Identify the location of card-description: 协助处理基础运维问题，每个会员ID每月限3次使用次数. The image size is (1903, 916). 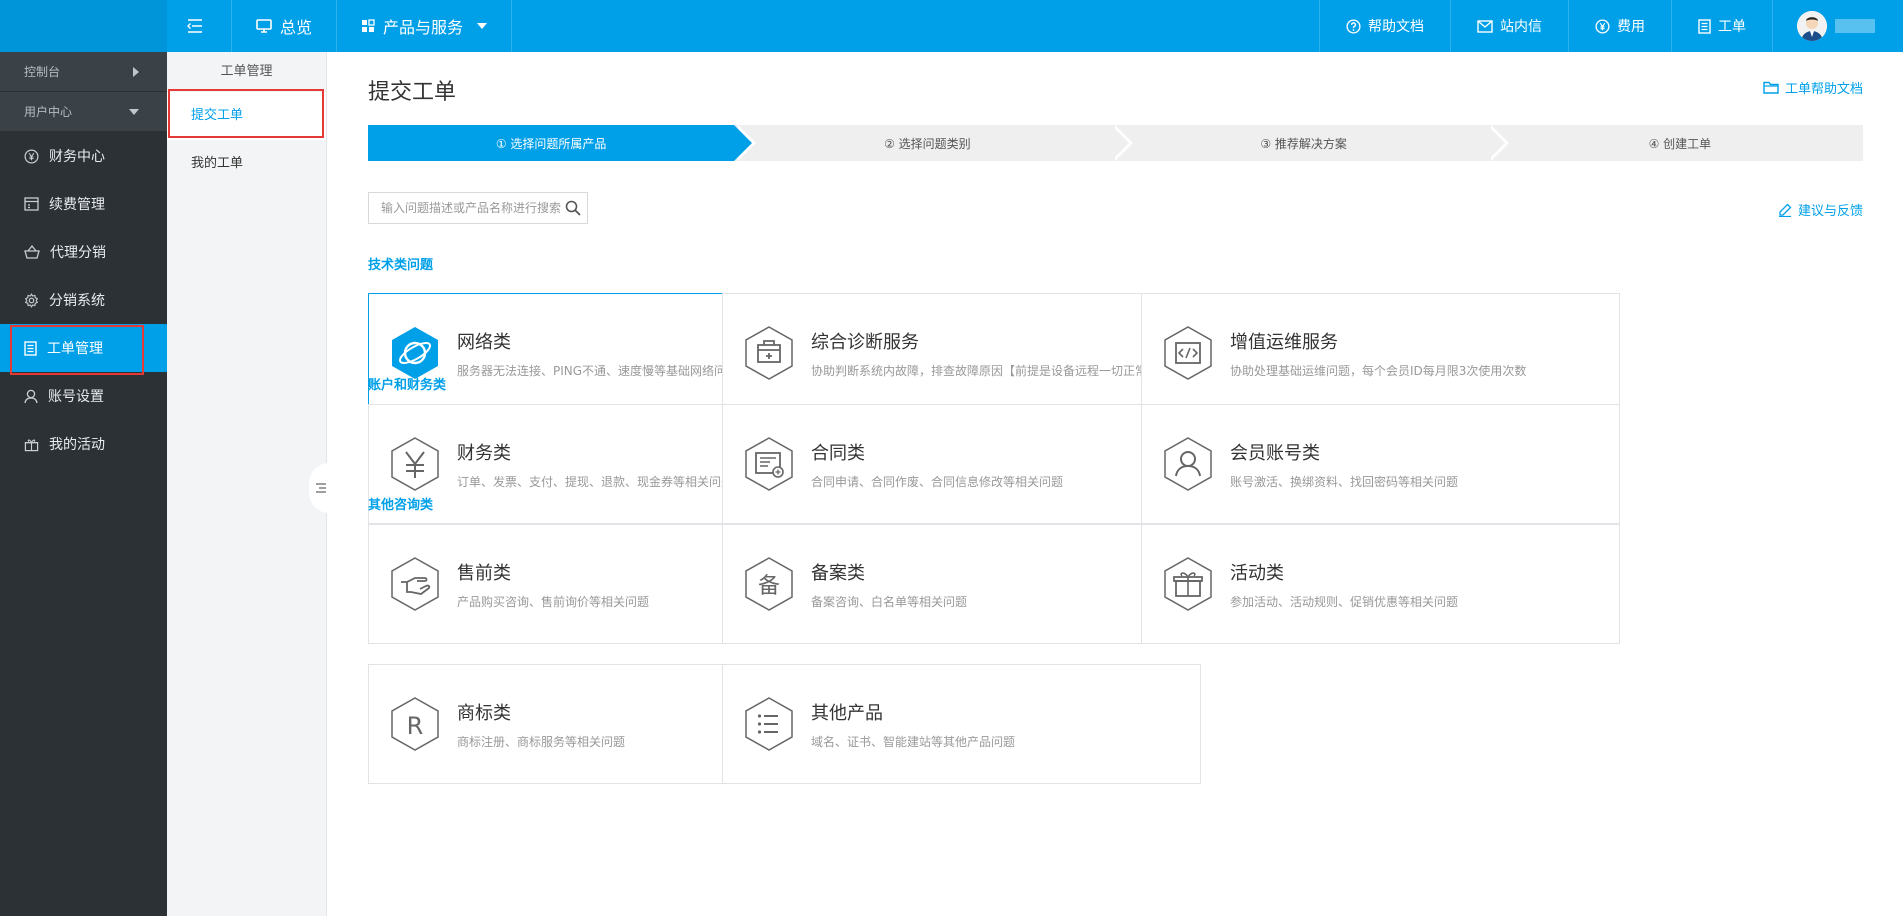
(1378, 370).